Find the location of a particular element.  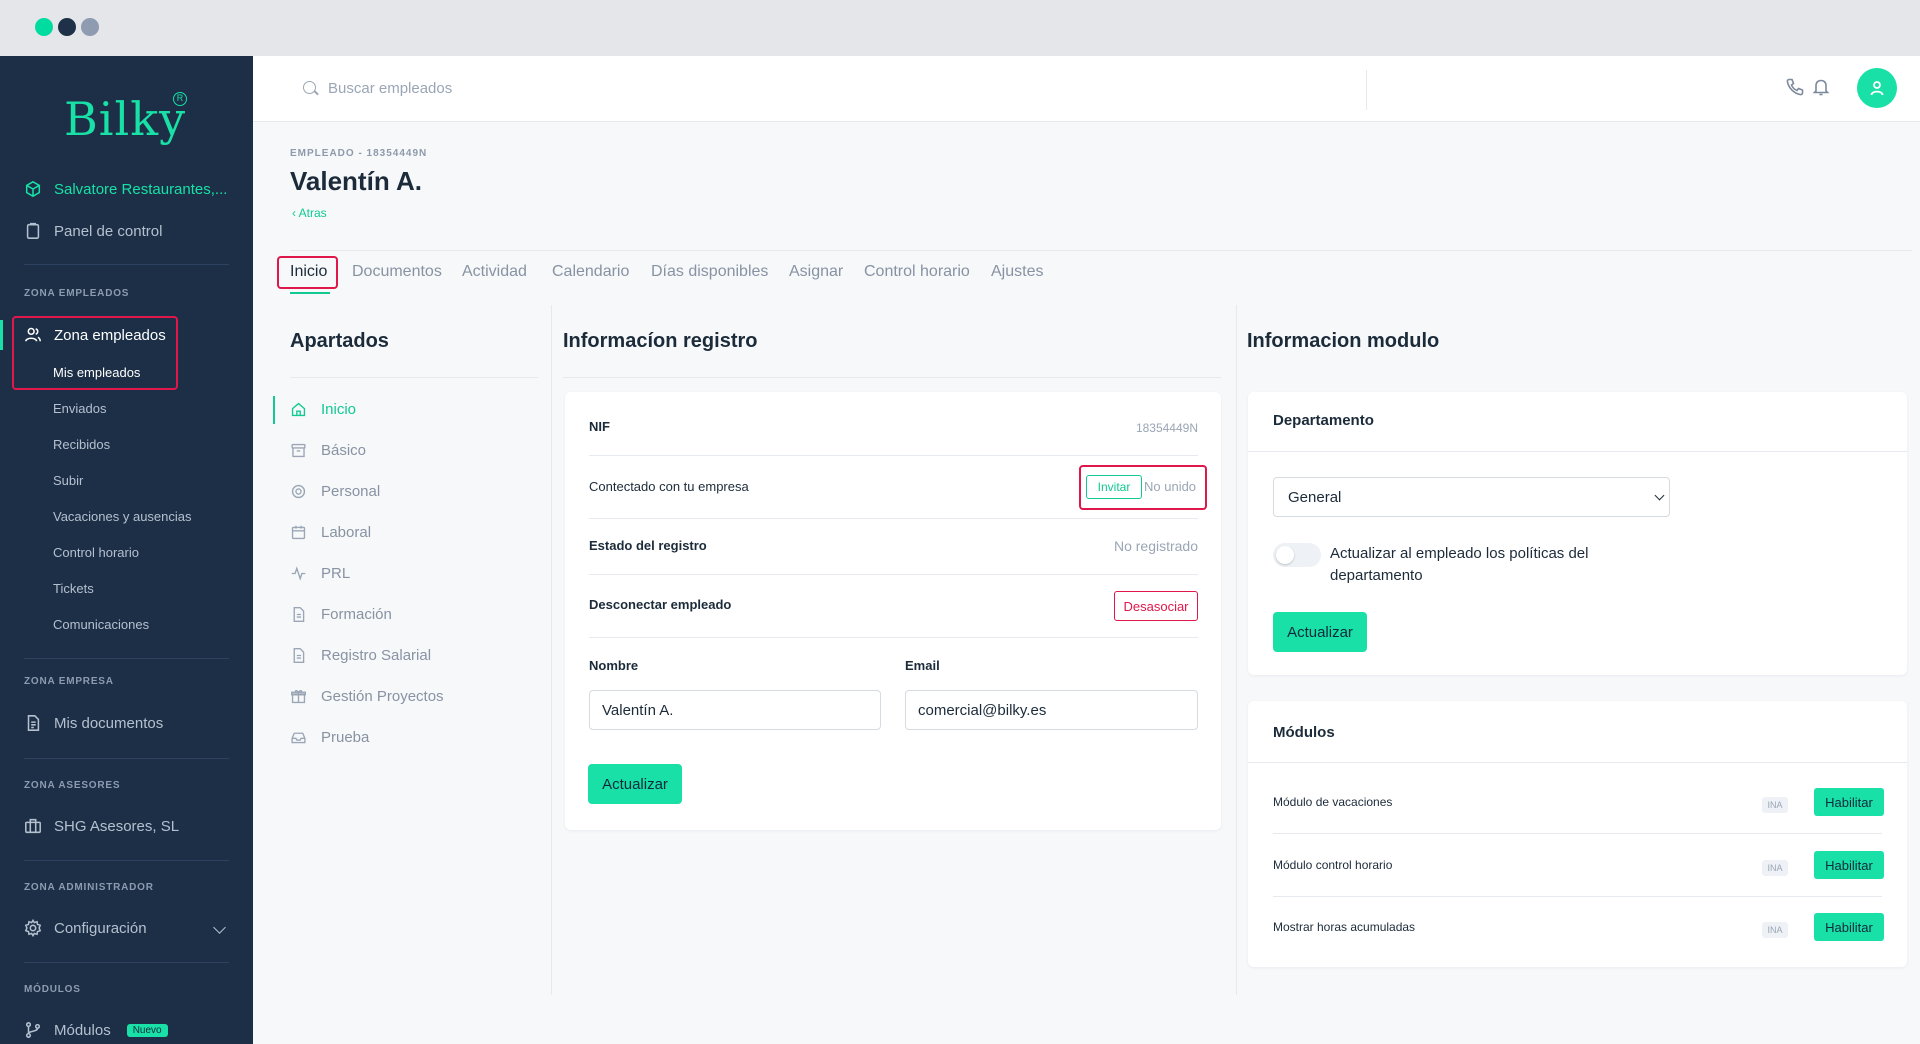

window-dot-dark is located at coordinates (67, 27).